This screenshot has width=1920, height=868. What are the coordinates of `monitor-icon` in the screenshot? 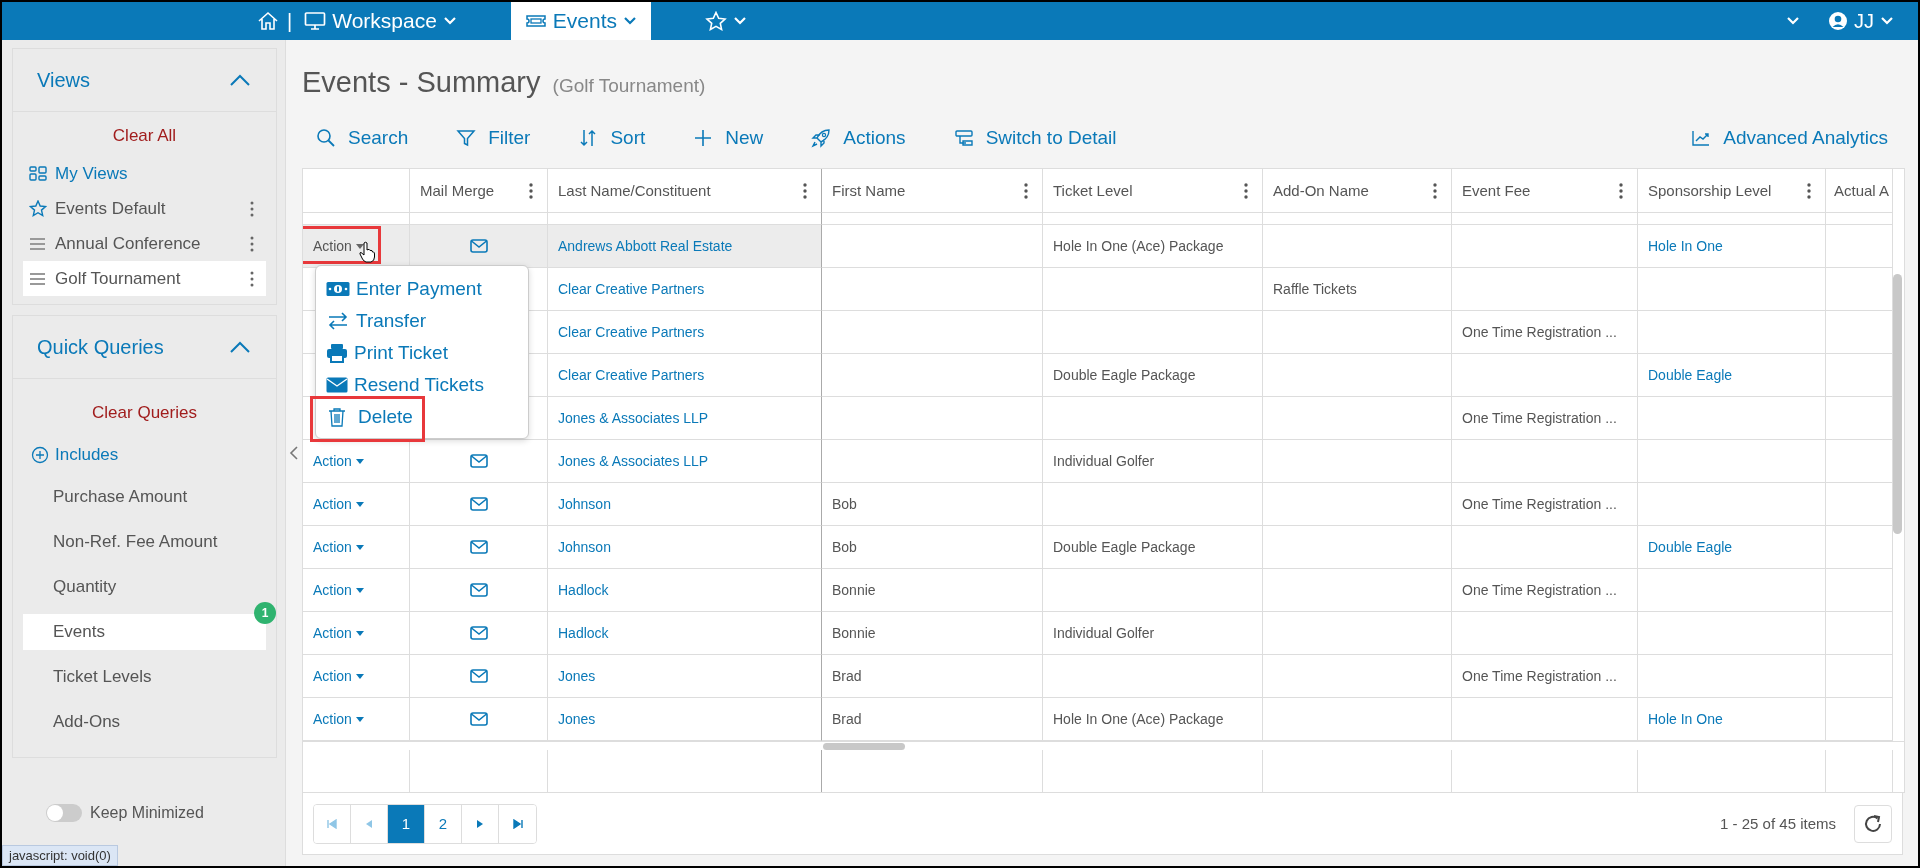 It's located at (315, 21).